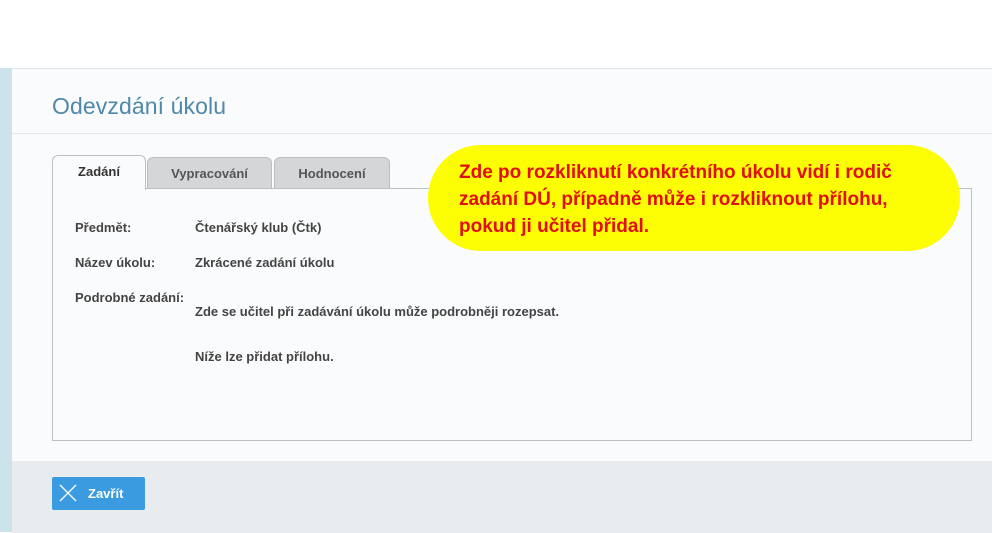 The height and width of the screenshot is (533, 992). What do you see at coordinates (265, 262) in the screenshot?
I see `task-name-value: Zkrácené zadání úkolu` at bounding box center [265, 262].